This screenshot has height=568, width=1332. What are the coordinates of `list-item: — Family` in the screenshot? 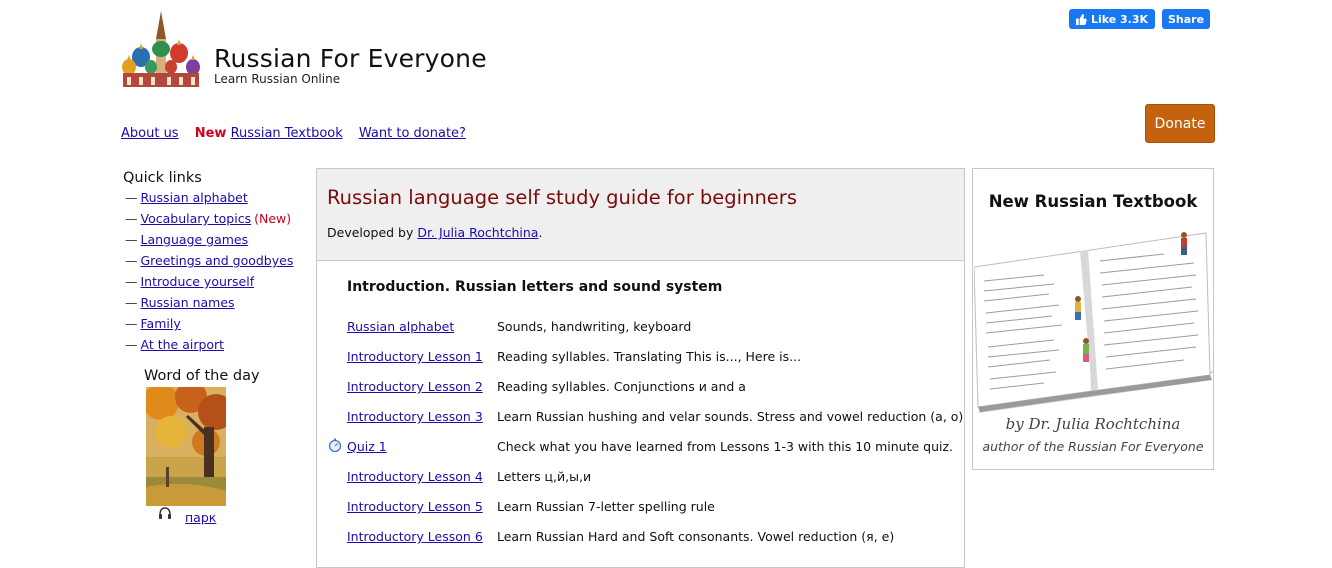 It's located at (209, 326).